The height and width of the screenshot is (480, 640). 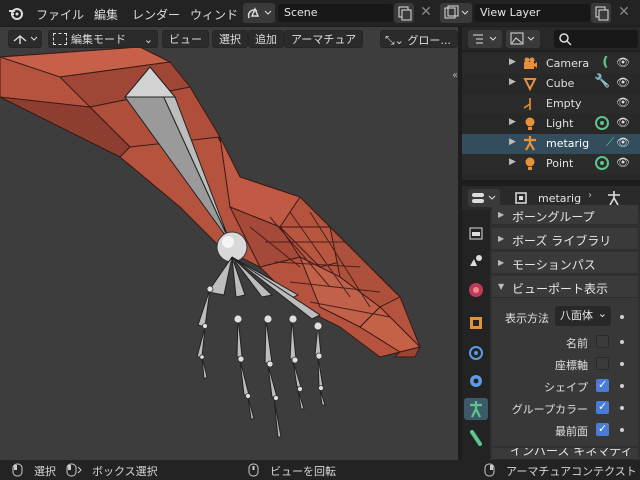 I want to click on outliner-label-metarig: metarig, so click(x=568, y=143).